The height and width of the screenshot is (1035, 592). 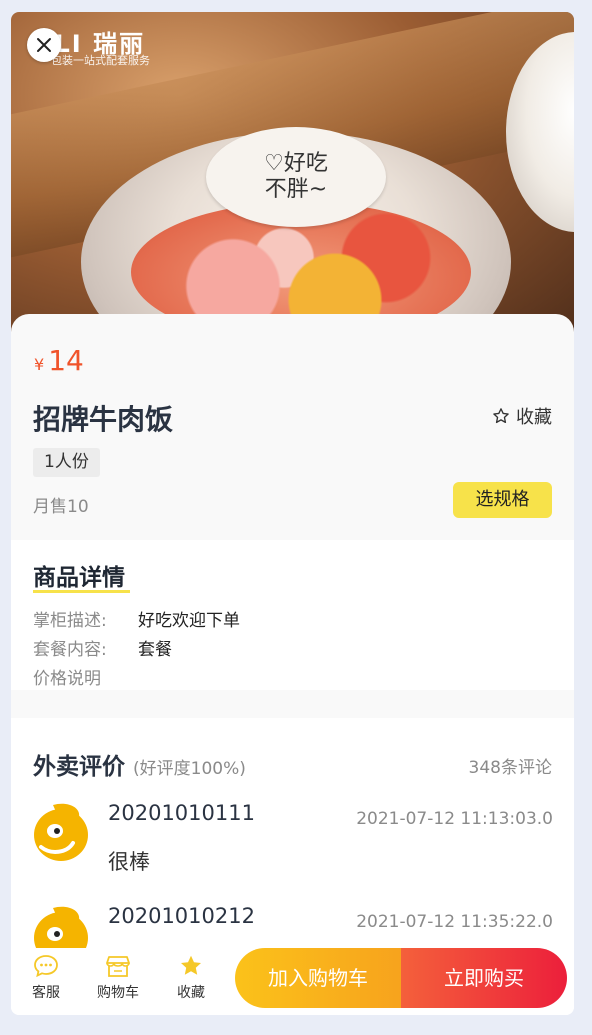 What do you see at coordinates (501, 416) in the screenshot?
I see `star-outline-icon` at bounding box center [501, 416].